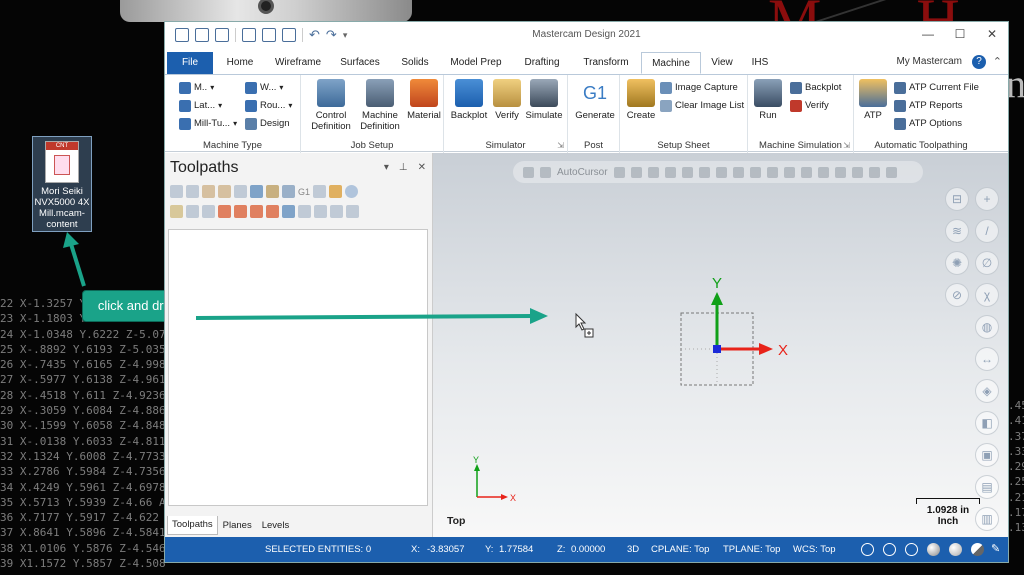 This screenshot has width=1024, height=575. I want to click on arrow-to-file, so click(77, 265).